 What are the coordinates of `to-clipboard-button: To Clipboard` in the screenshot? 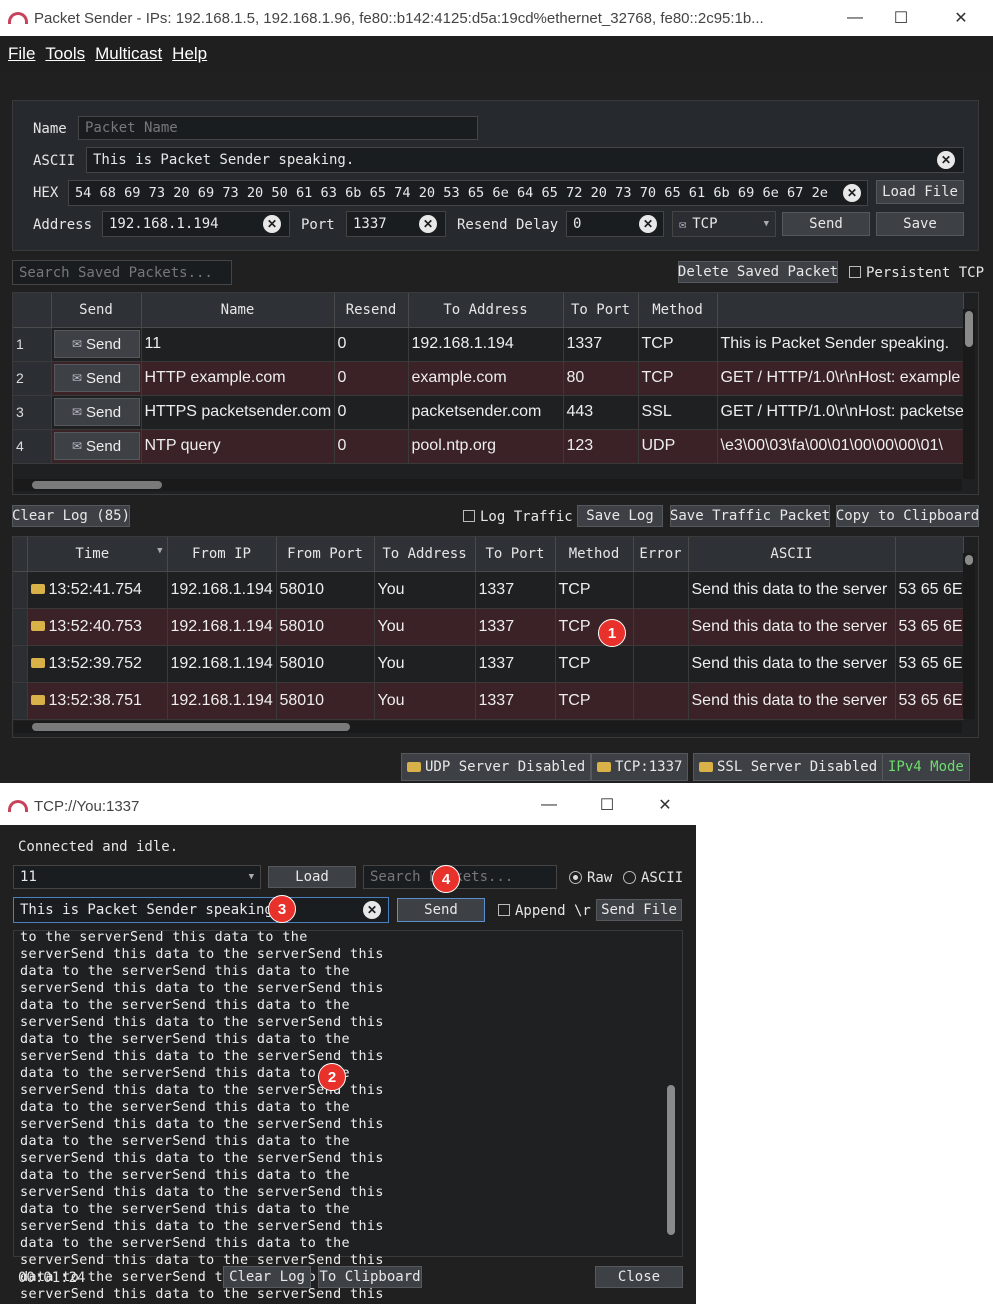 It's located at (370, 1277).